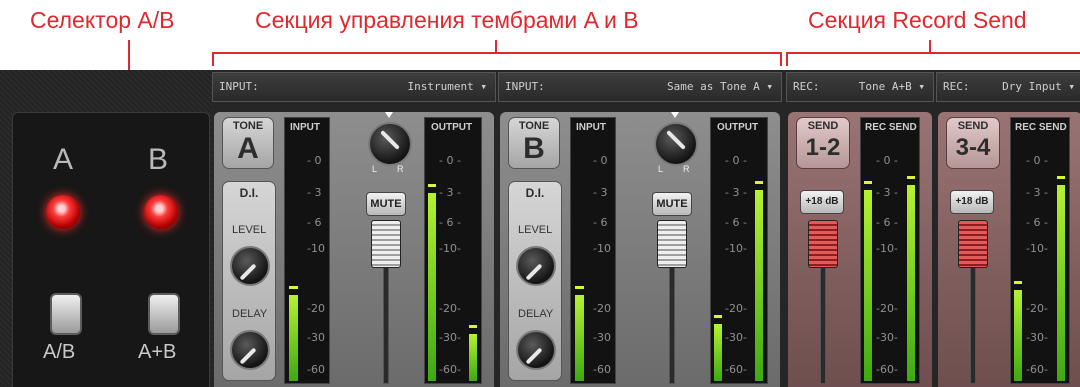 Image resolution: width=1080 pixels, height=387 pixels. I want to click on tone-a-input-meter: INPUT - 0 - 3 - 6 -10 -20 -30 -60, so click(307, 250).